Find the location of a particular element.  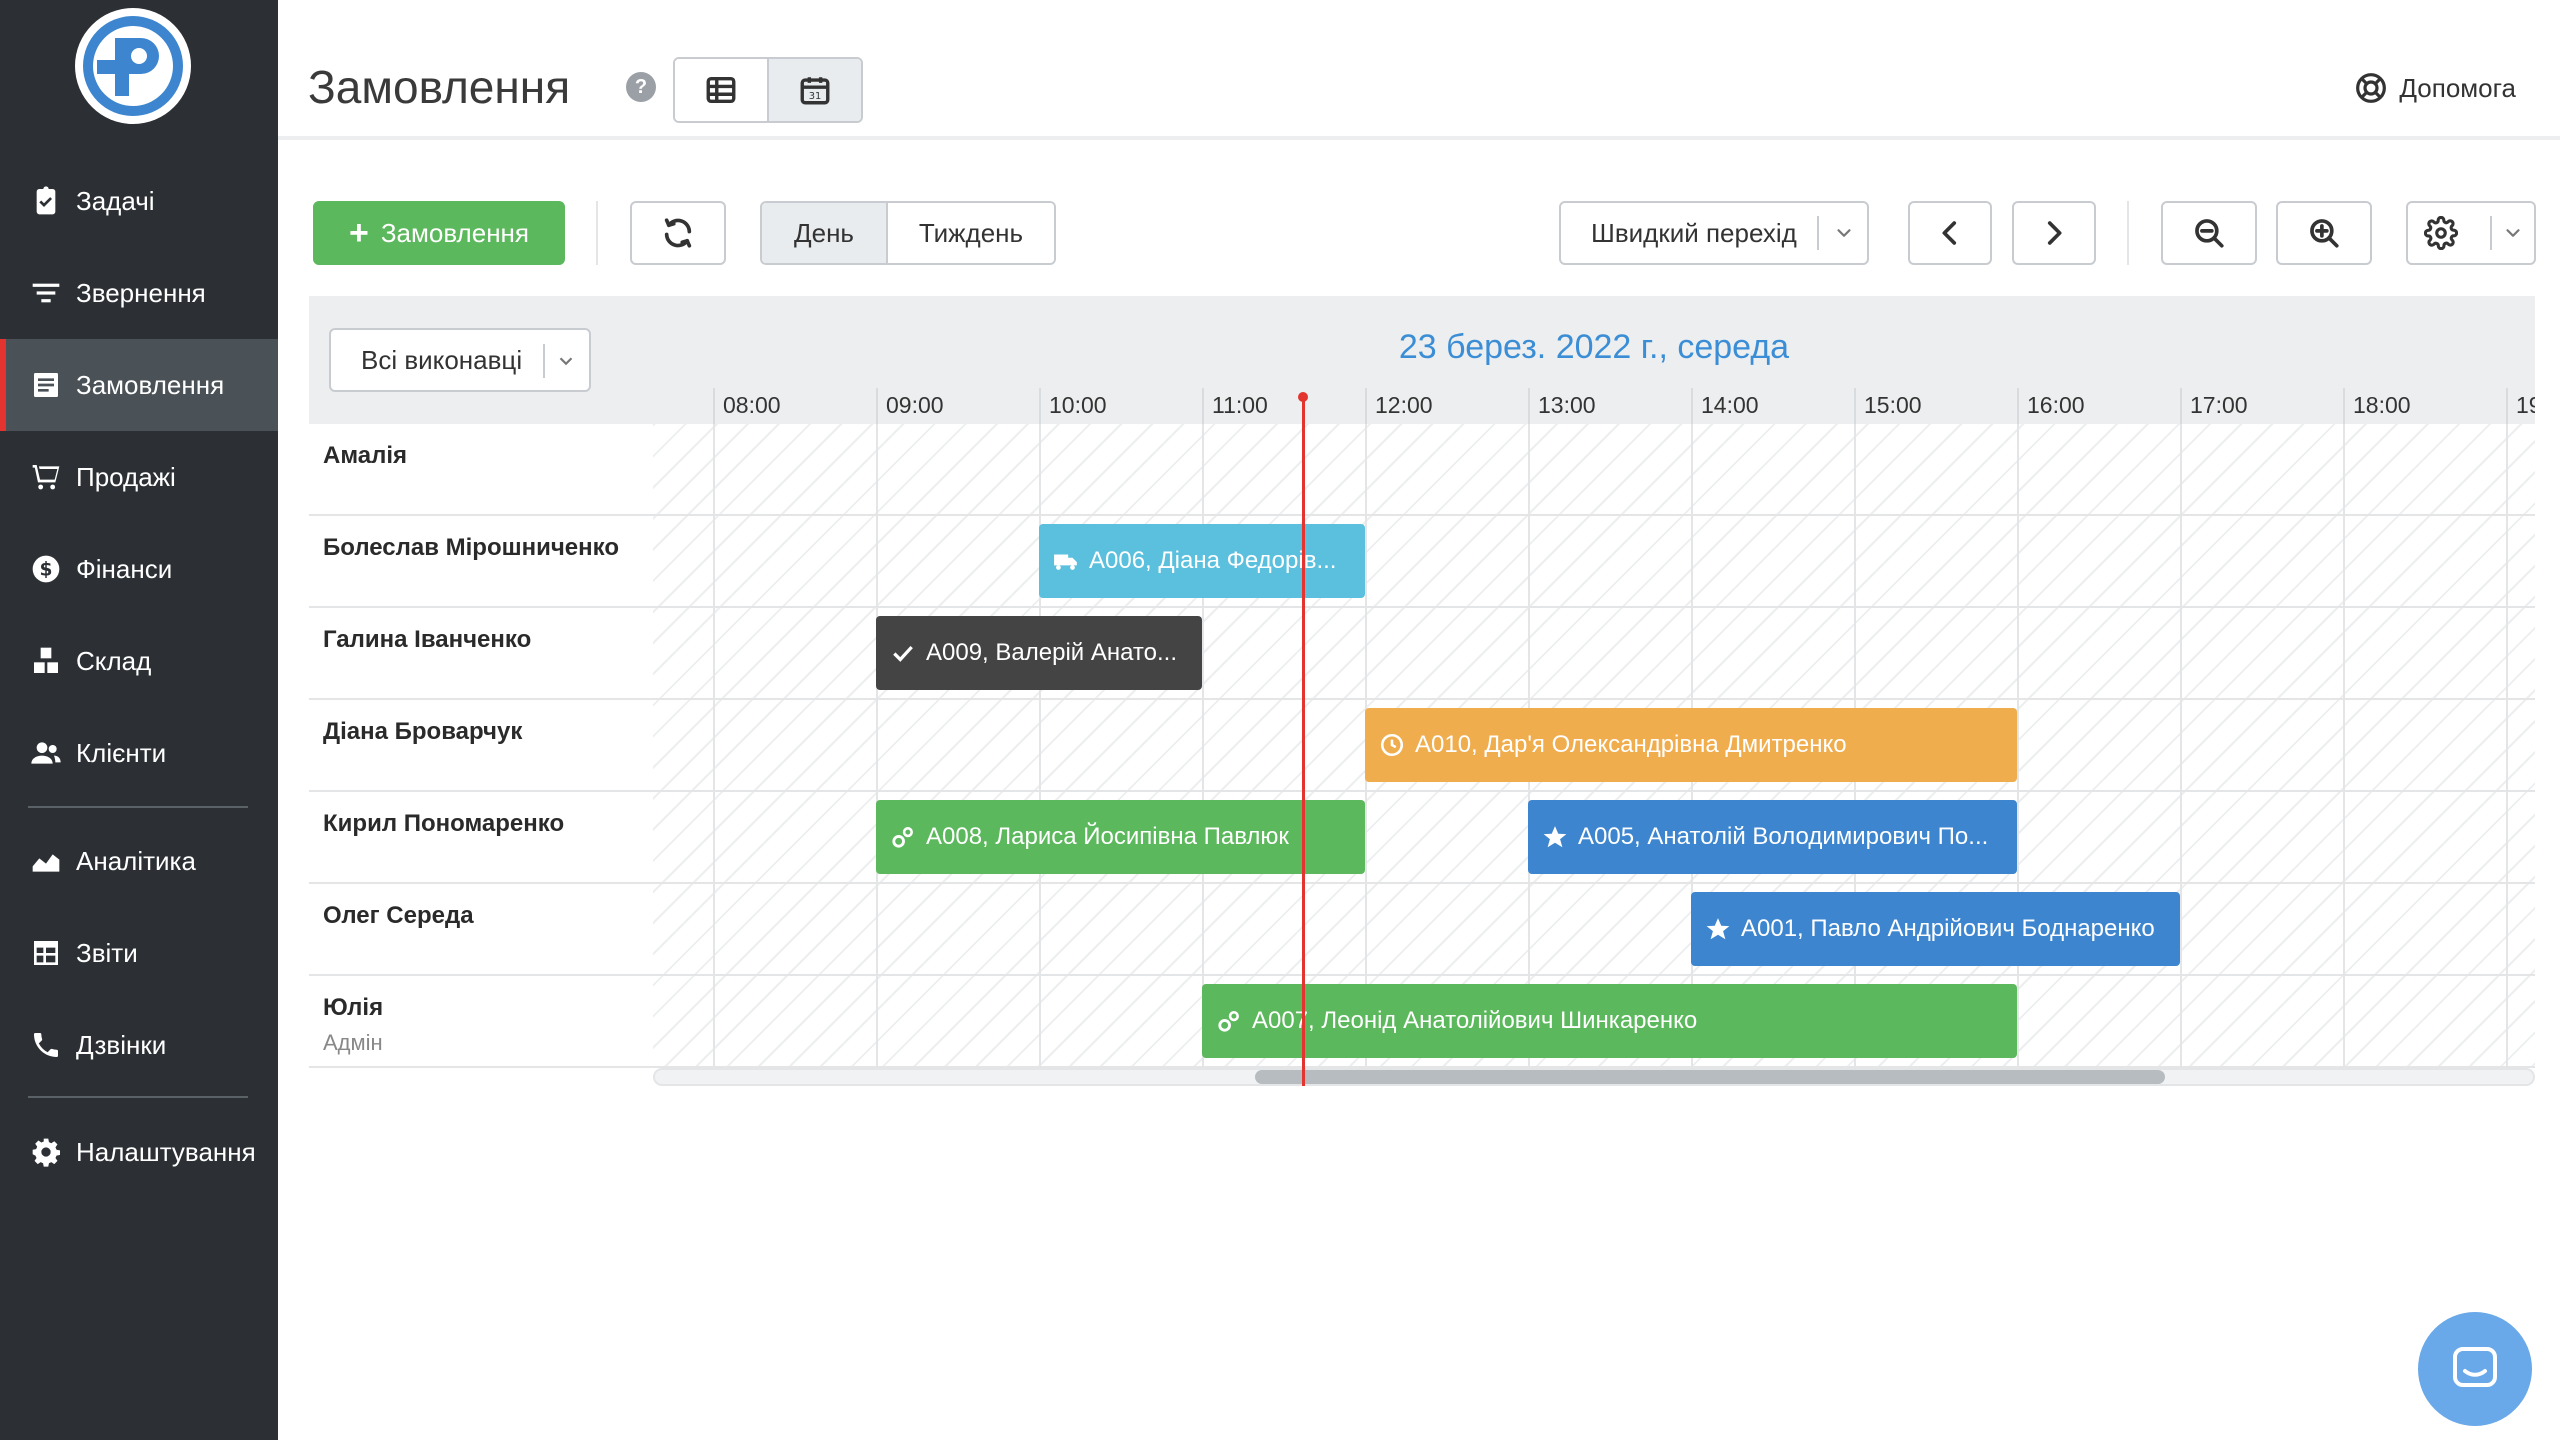

boxes-icon is located at coordinates (46, 661).